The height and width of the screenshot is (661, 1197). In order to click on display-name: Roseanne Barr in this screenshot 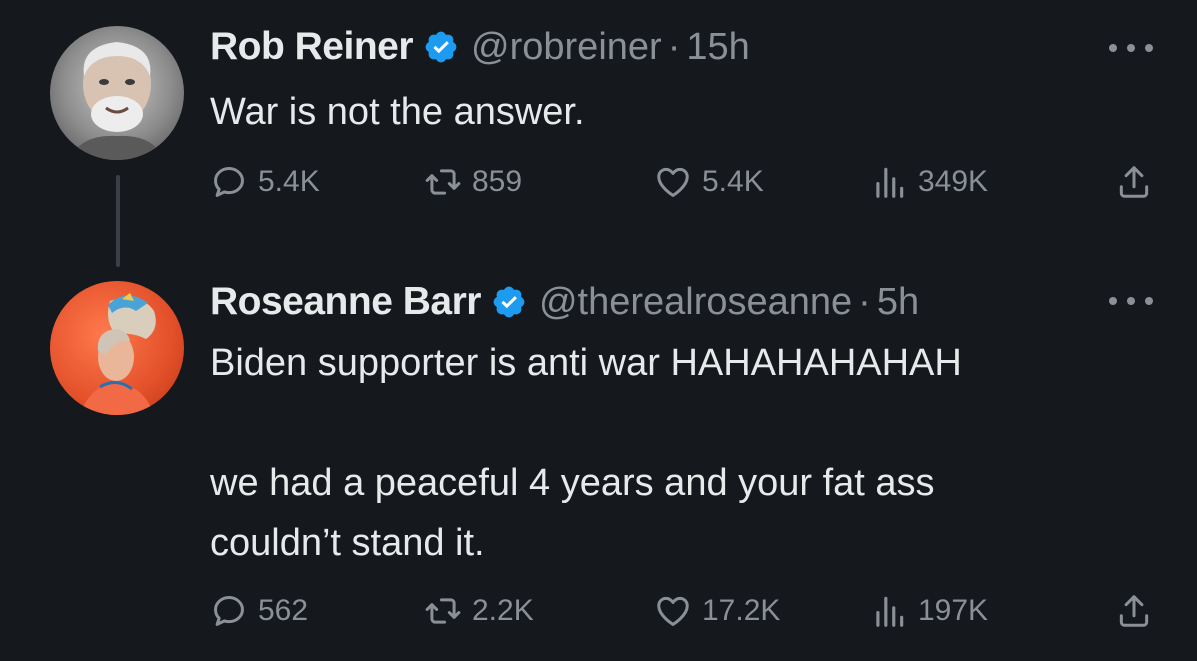, I will do `click(345, 302)`.